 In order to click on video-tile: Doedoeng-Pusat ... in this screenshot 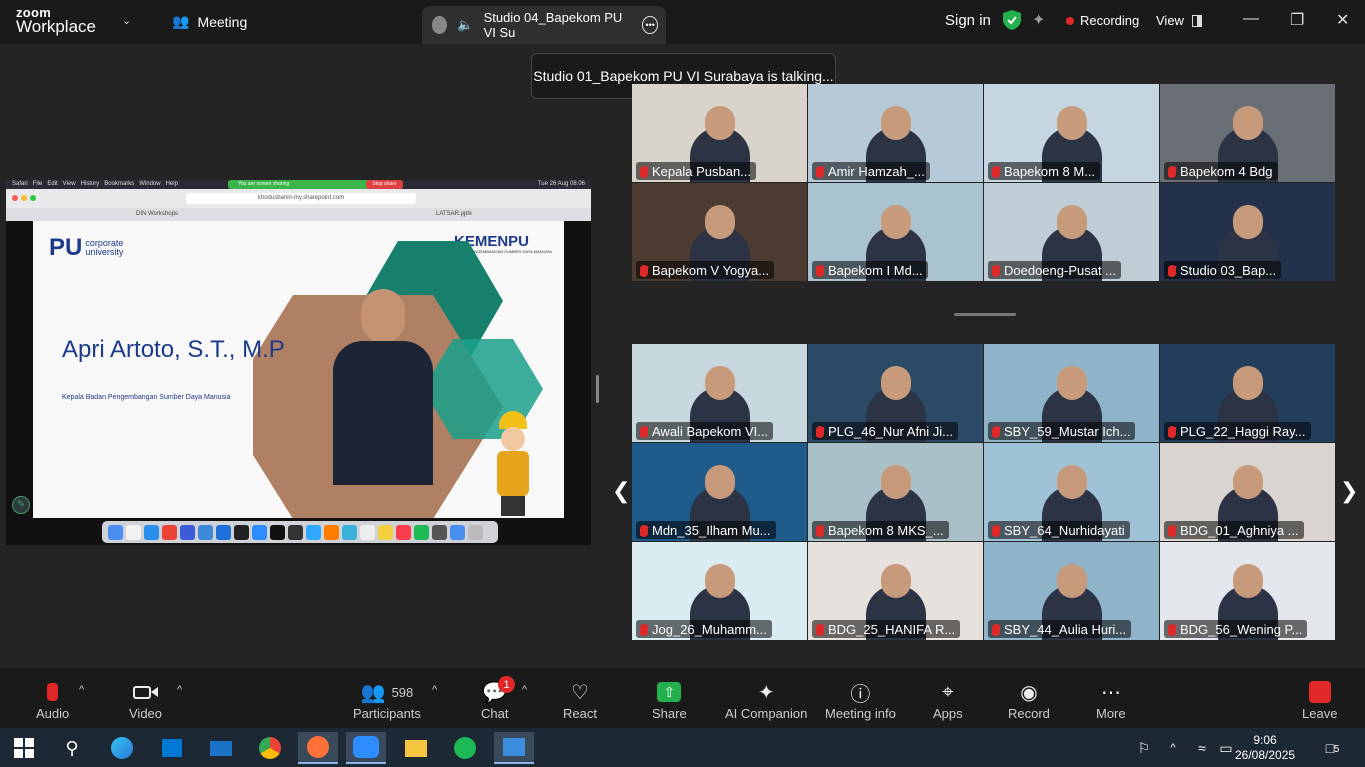, I will do `click(1071, 232)`.